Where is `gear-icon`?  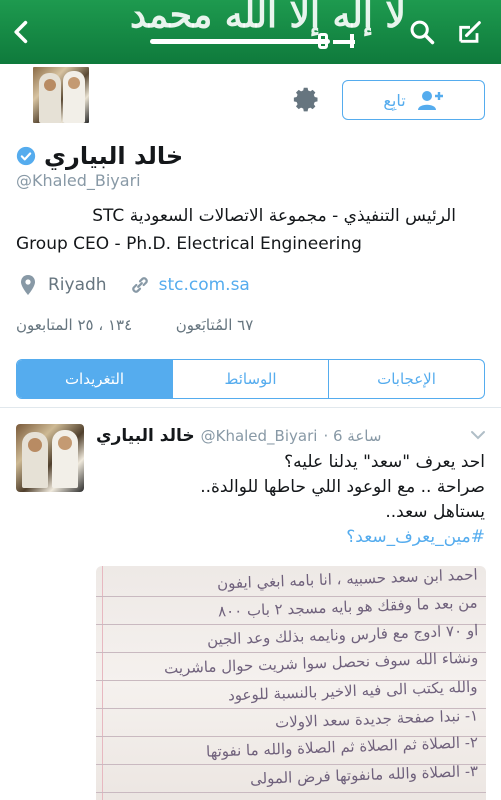 gear-icon is located at coordinates (307, 101).